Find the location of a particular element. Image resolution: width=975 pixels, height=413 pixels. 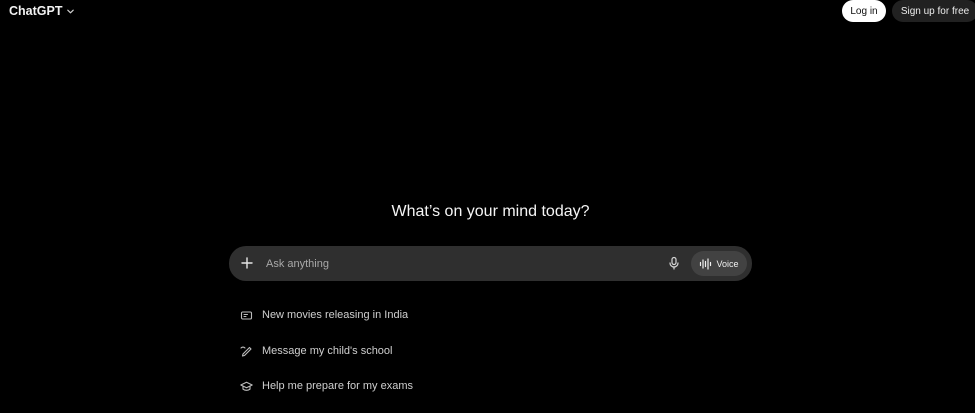

dictate-button is located at coordinates (674, 263).